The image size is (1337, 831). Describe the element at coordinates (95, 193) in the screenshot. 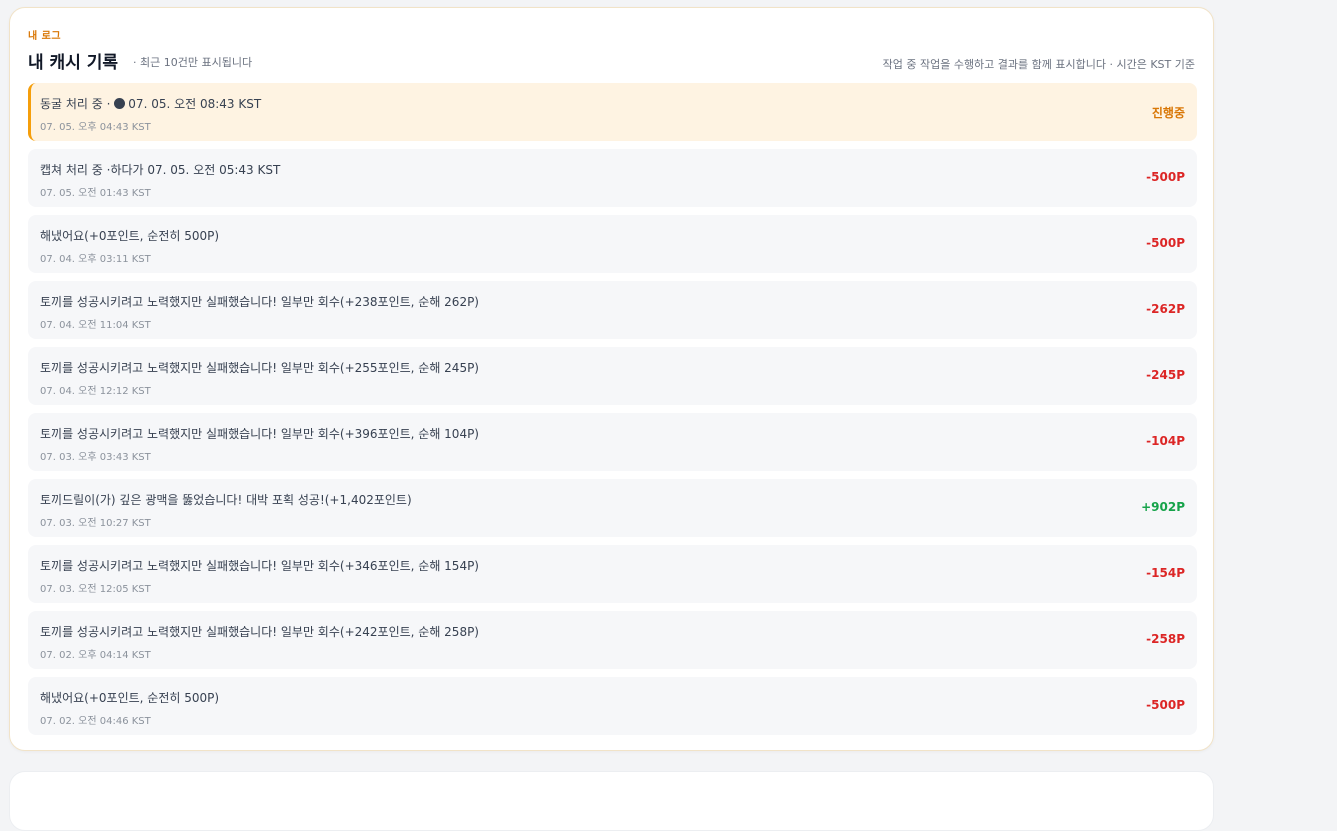

I see `log-entry-time: 07. 05. 오전 01:43 KST` at that location.